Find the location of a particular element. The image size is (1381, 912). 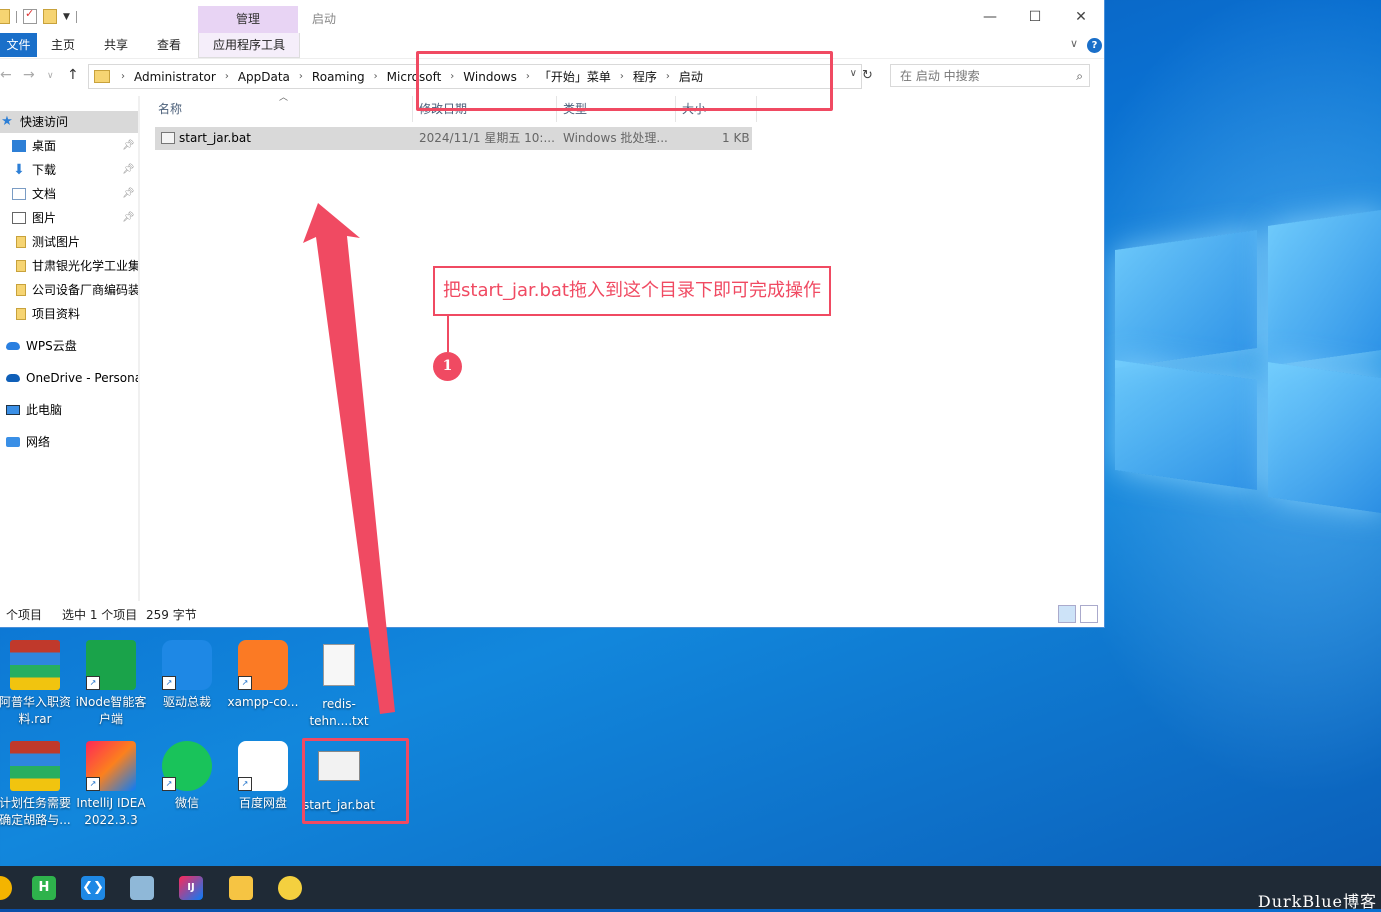

taskbar is located at coordinates (690, 887).